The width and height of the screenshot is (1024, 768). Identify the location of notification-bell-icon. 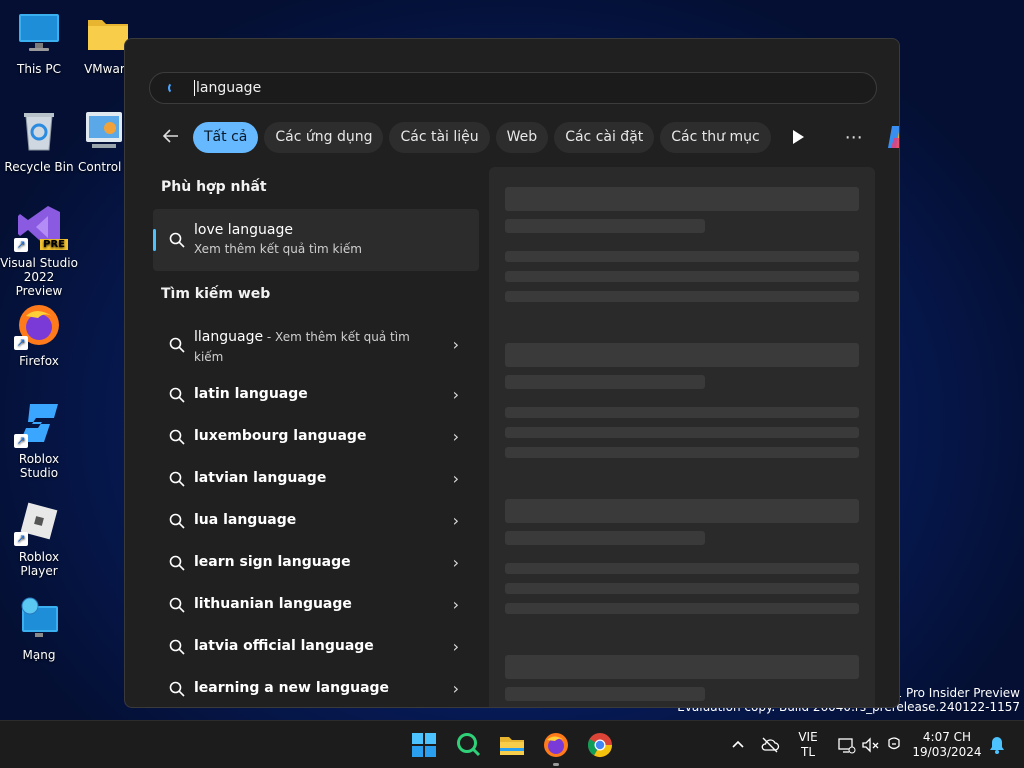
(997, 745).